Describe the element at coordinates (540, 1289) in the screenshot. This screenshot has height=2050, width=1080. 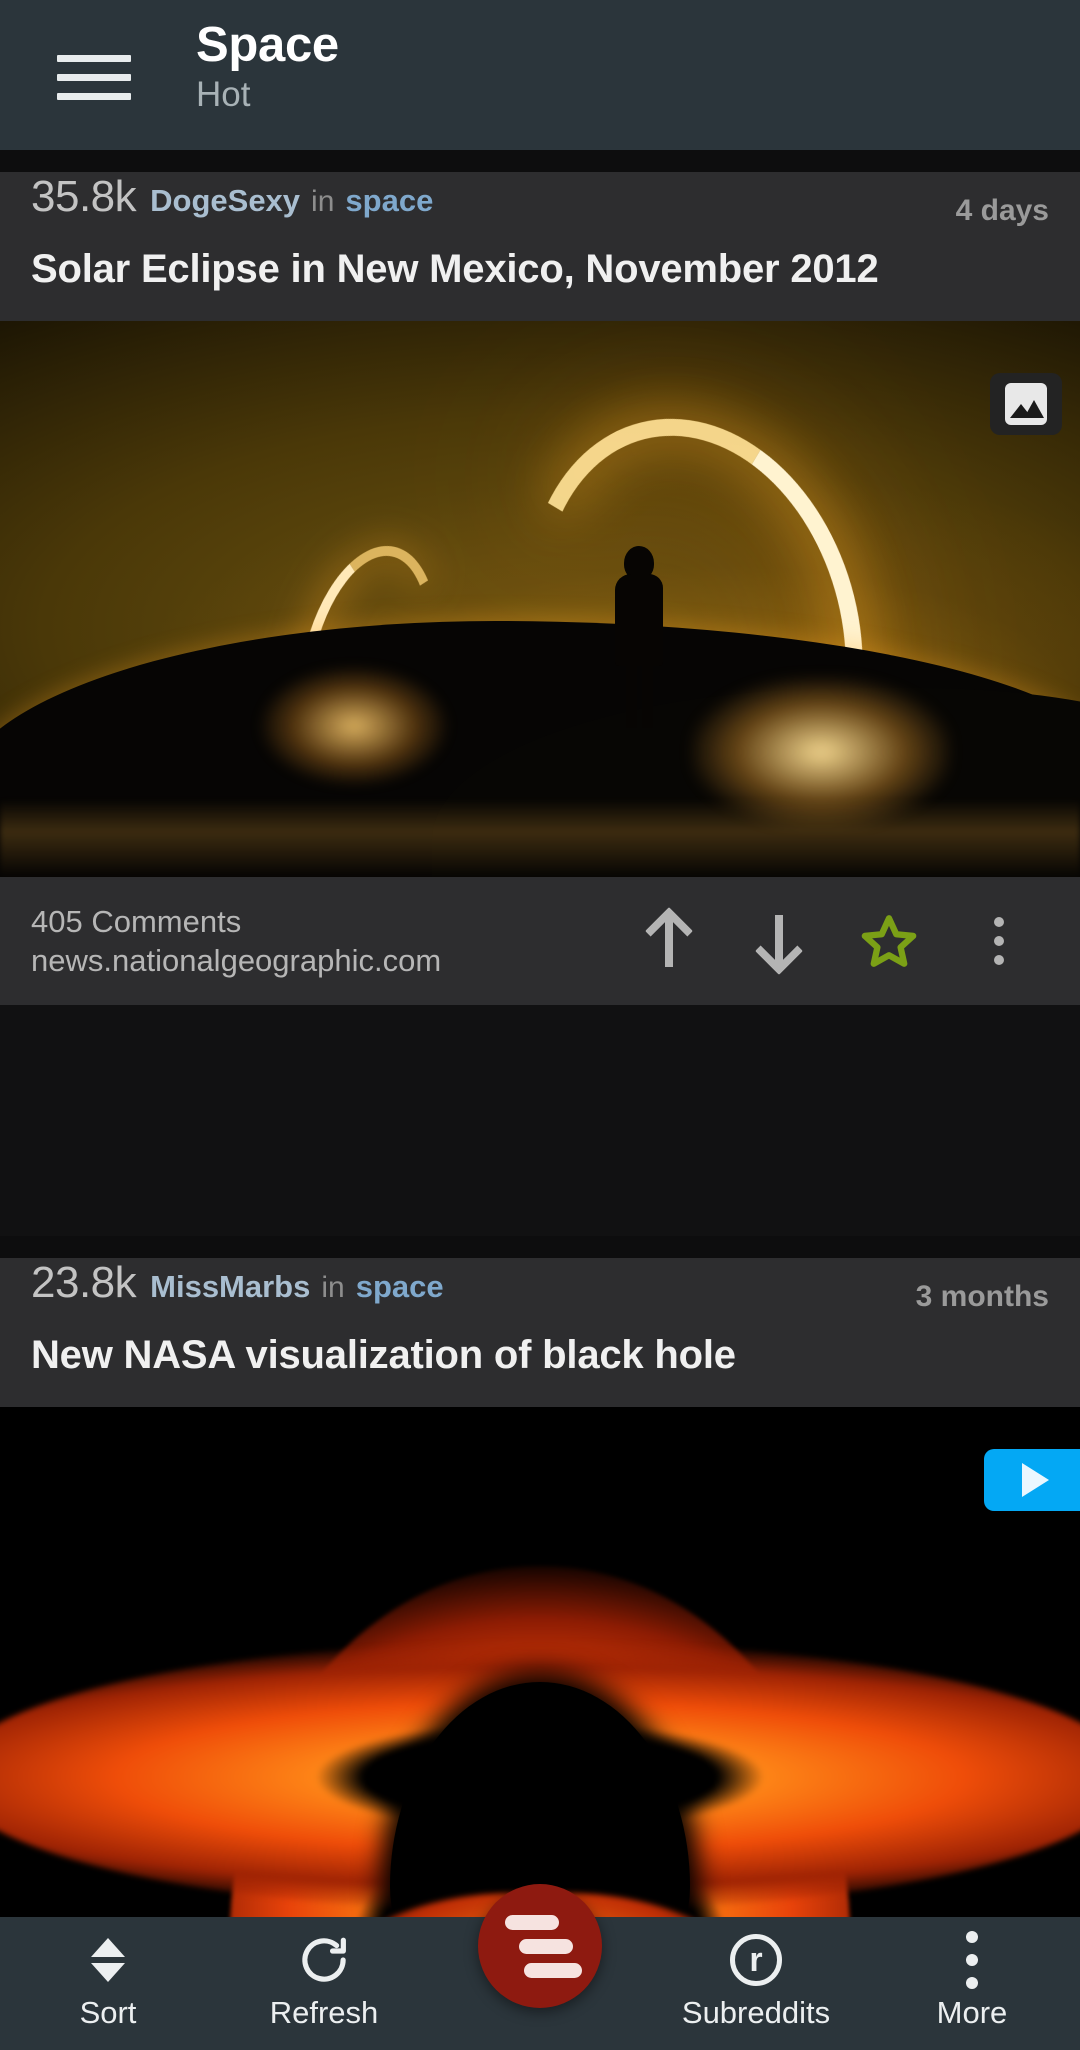
I see `post-meta: 23.8k MissMarbs in space 3 months` at that location.